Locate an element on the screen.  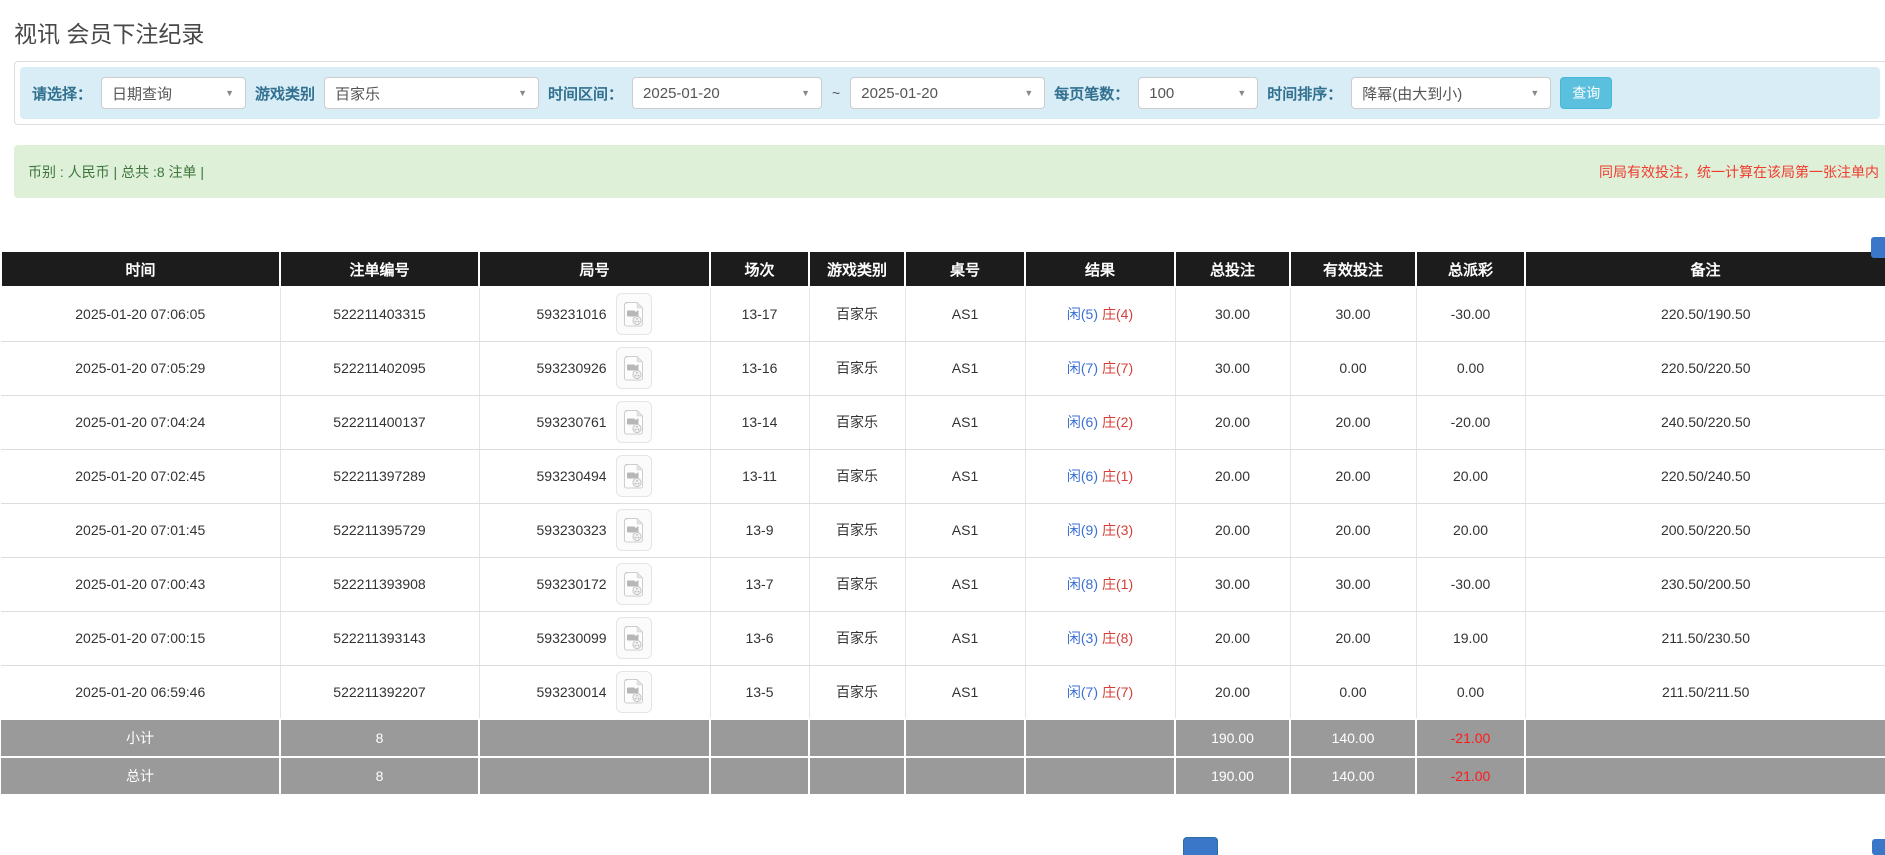
result-banker: 庄(8) is located at coordinates (1118, 638).